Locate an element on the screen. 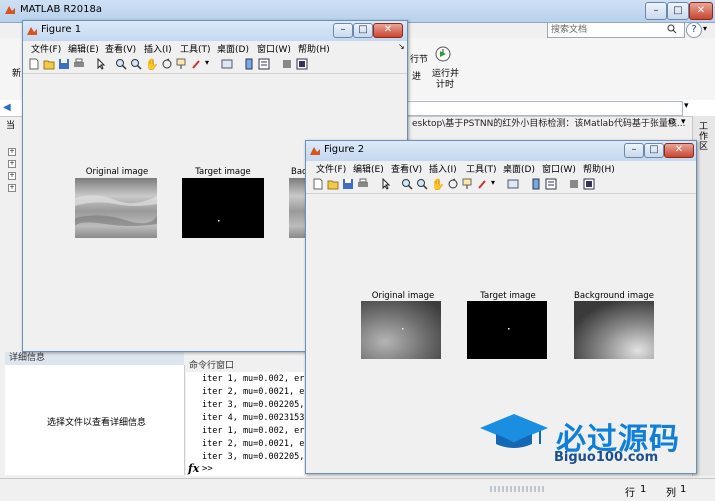 This screenshot has width=715, height=501. folder-actions-icon: ⊙ is located at coordinates (672, 122).